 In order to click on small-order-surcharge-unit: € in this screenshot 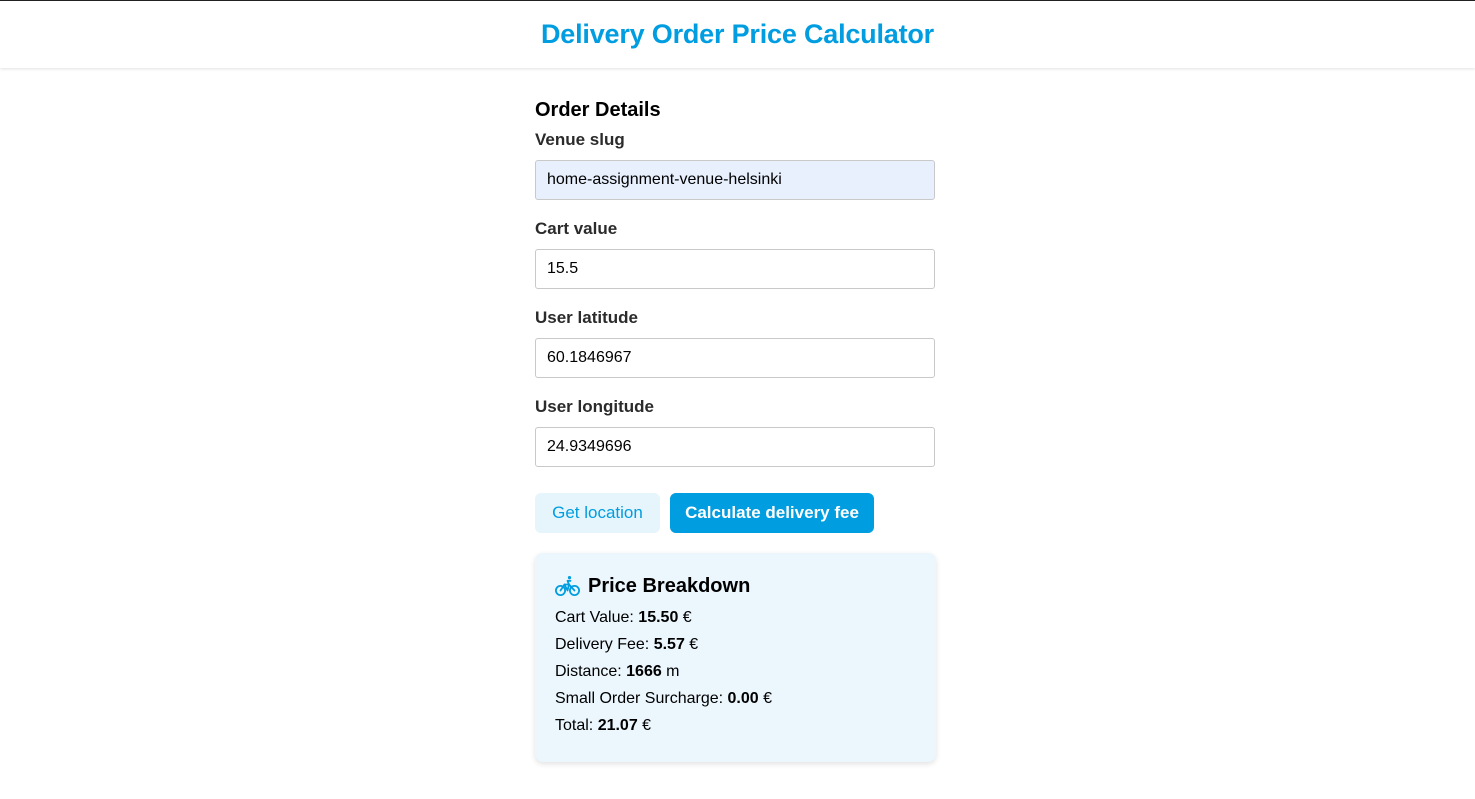, I will do `click(765, 698)`.